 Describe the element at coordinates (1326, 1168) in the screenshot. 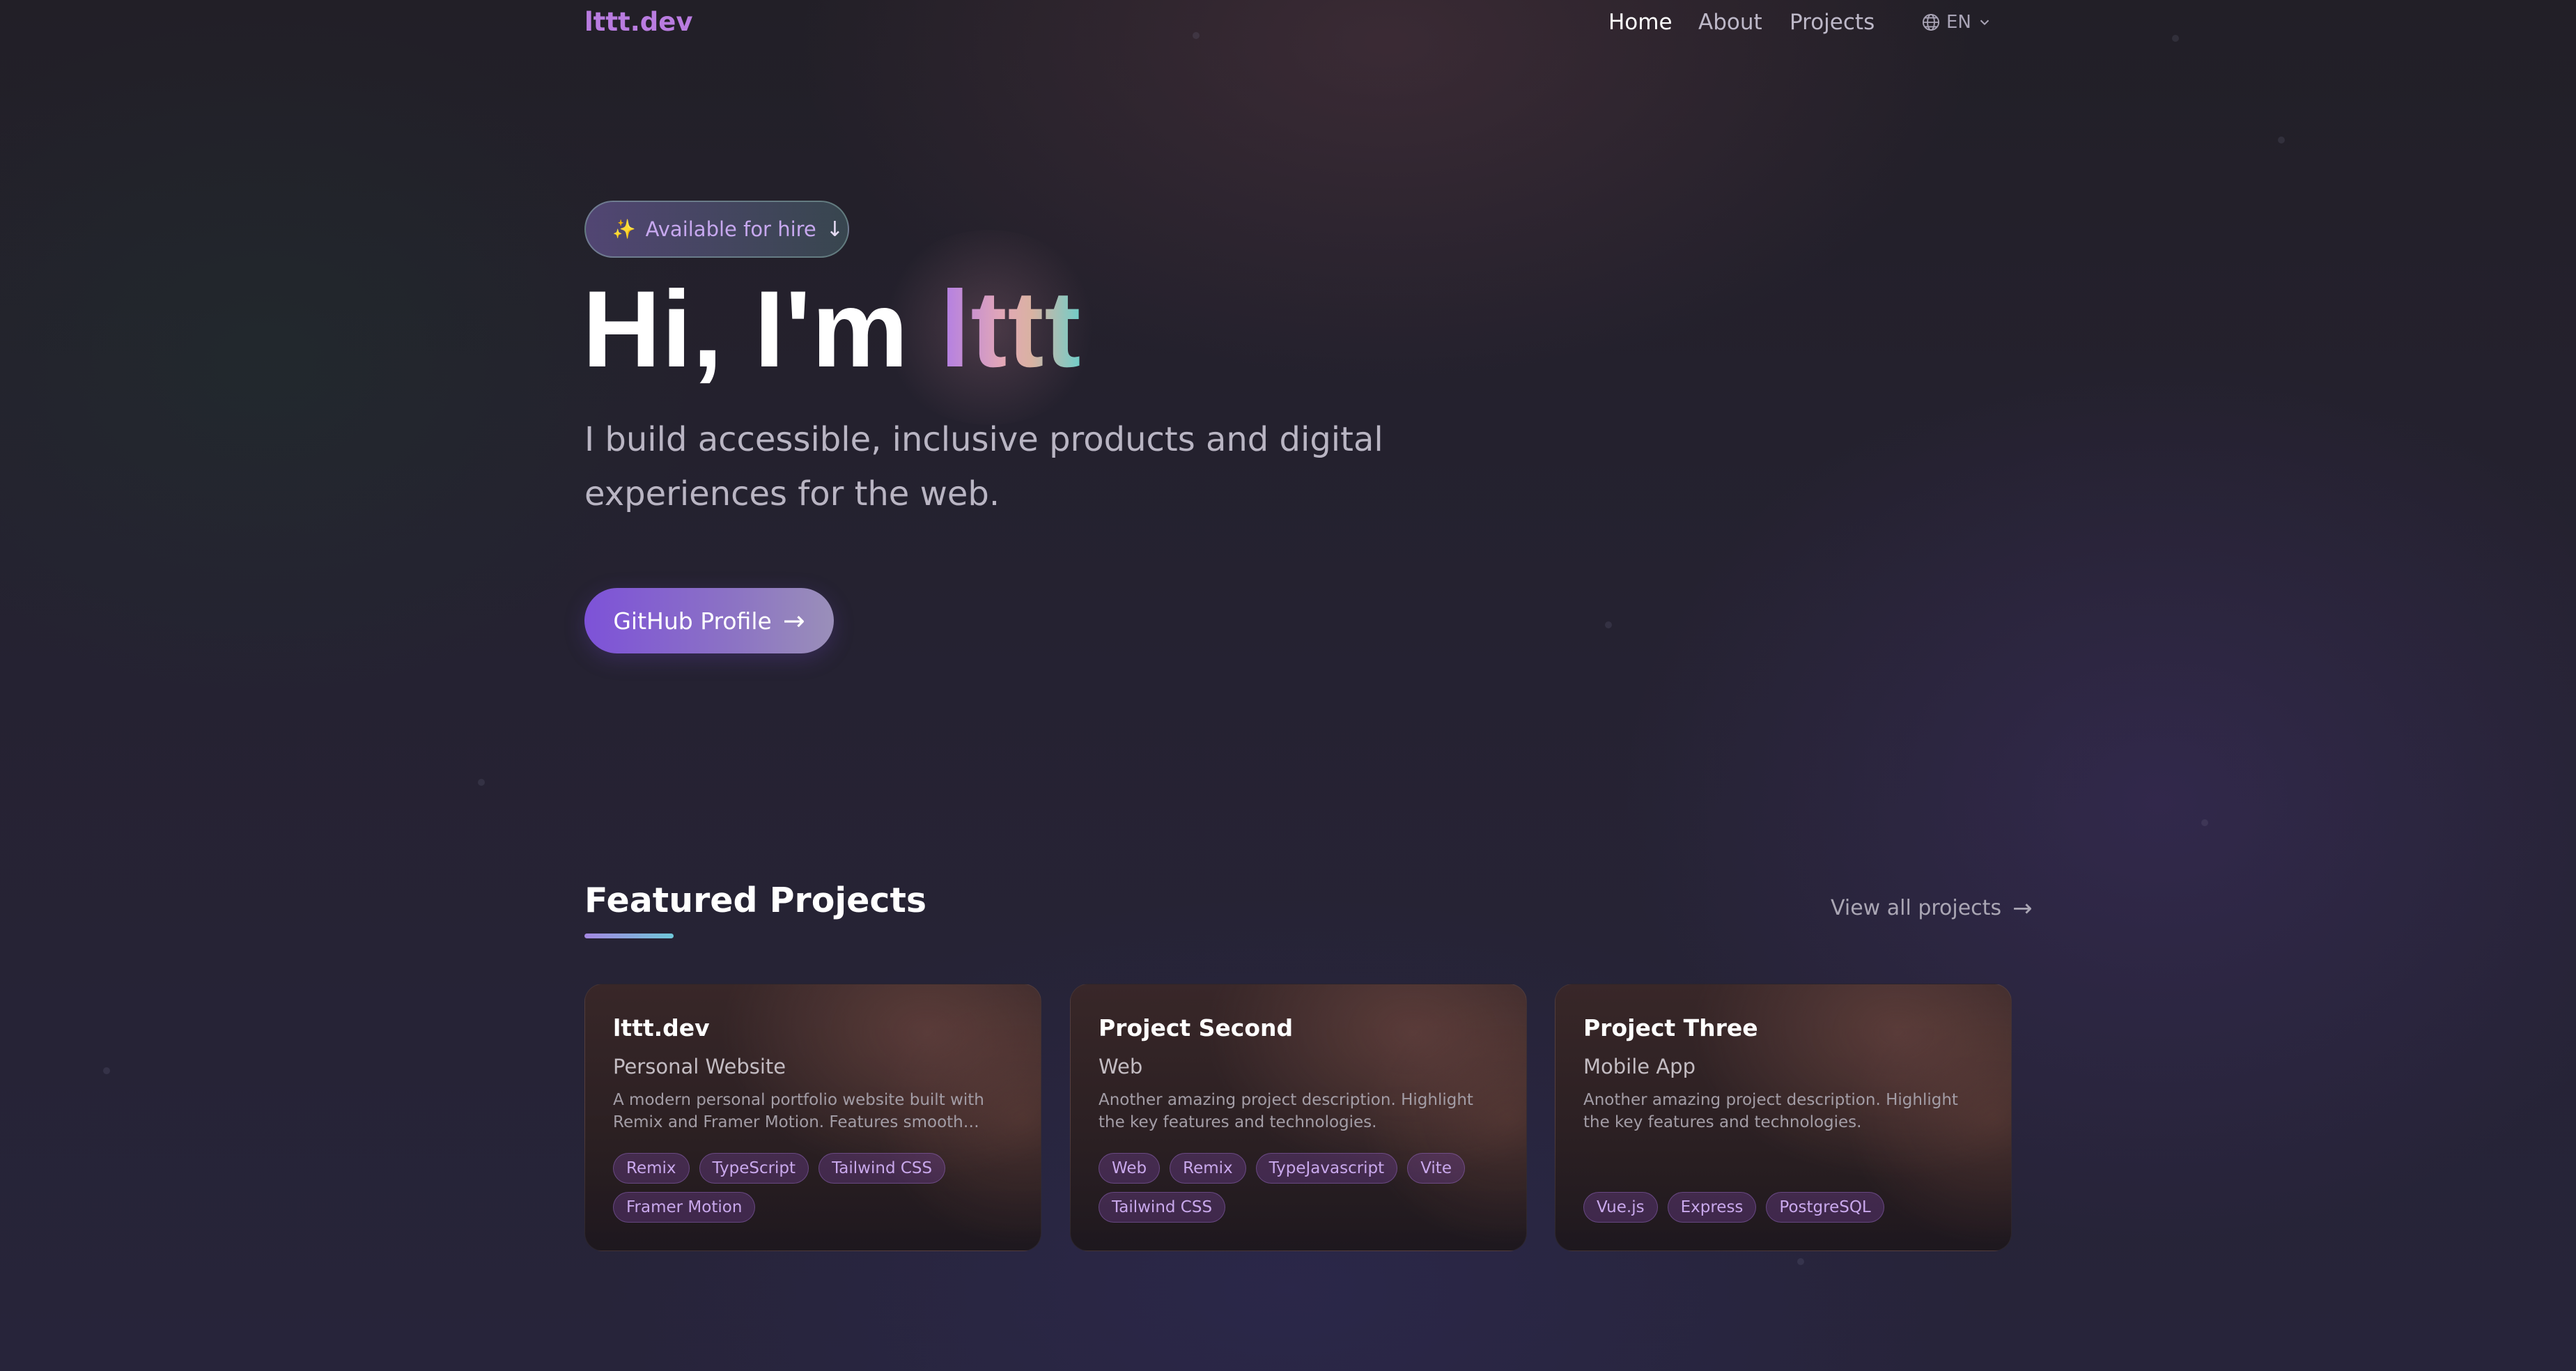

I see `tech-tag: TypeJavascript` at that location.